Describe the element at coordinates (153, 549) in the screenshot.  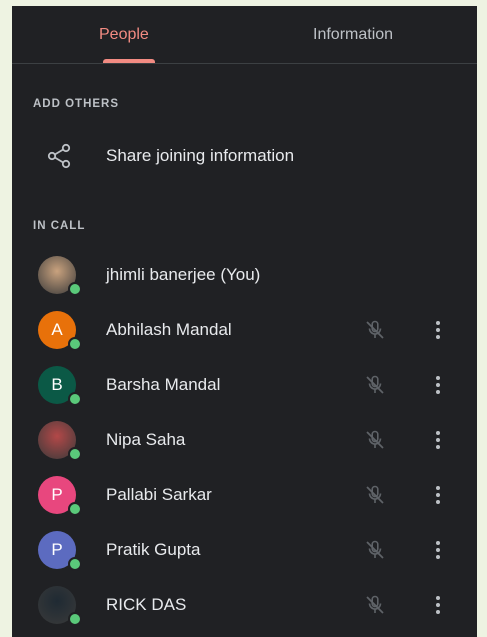
I see `participant-name: Pratik Gupta` at that location.